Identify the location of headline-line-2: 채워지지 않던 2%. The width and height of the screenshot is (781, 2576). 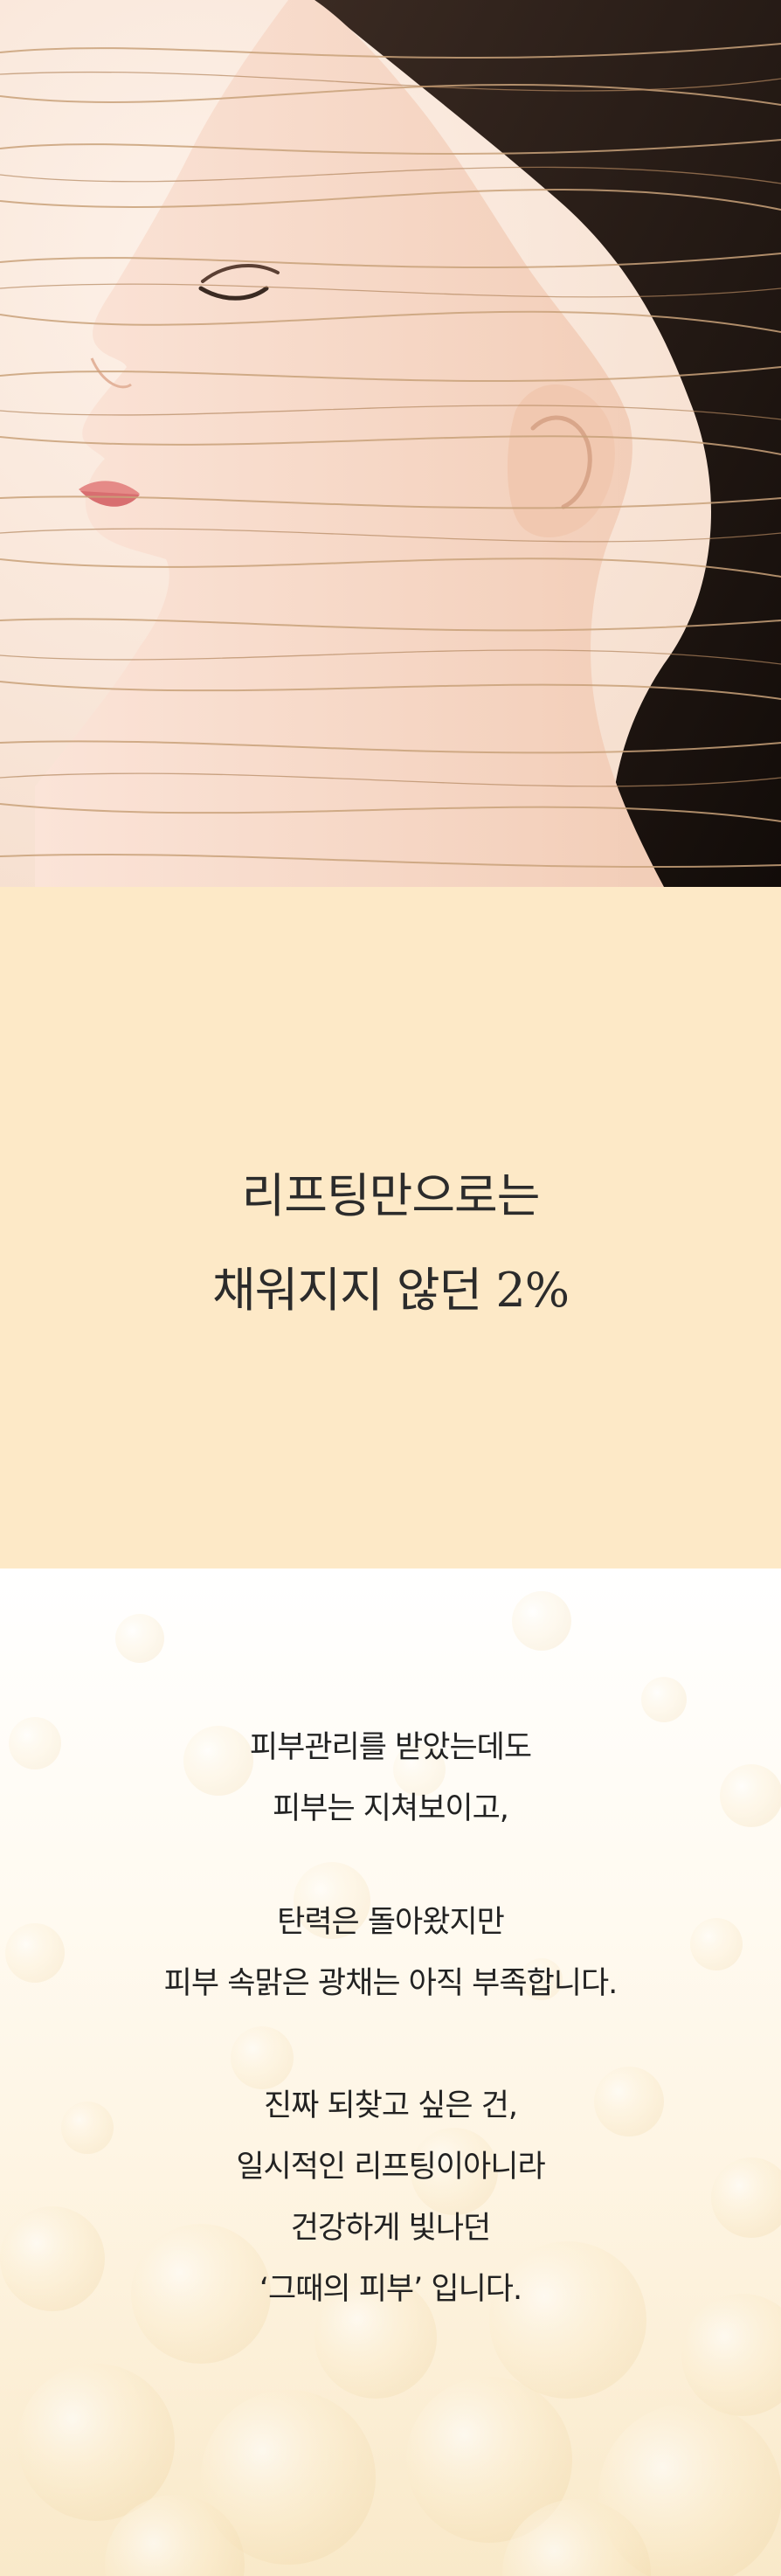
(390, 1290).